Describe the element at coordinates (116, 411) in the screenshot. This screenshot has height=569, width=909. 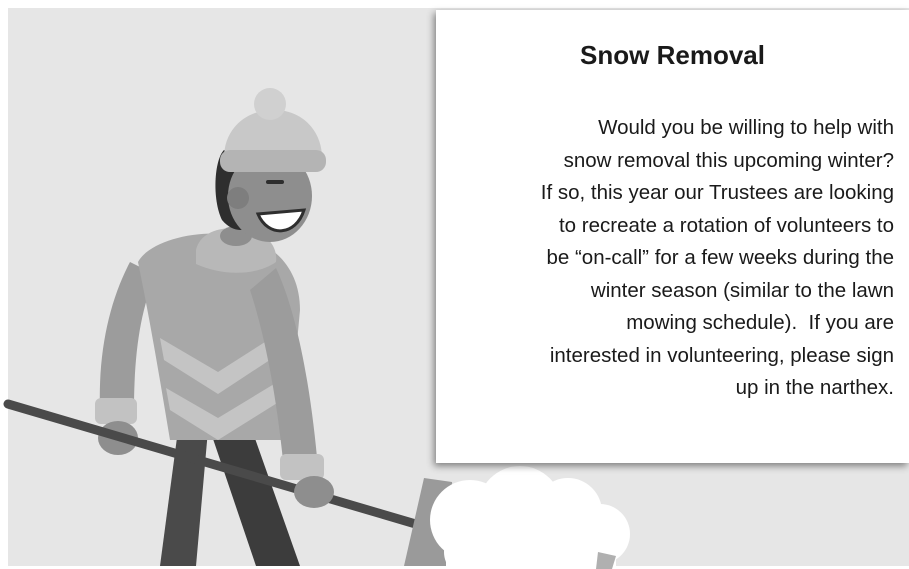
I see `back-cuff` at that location.